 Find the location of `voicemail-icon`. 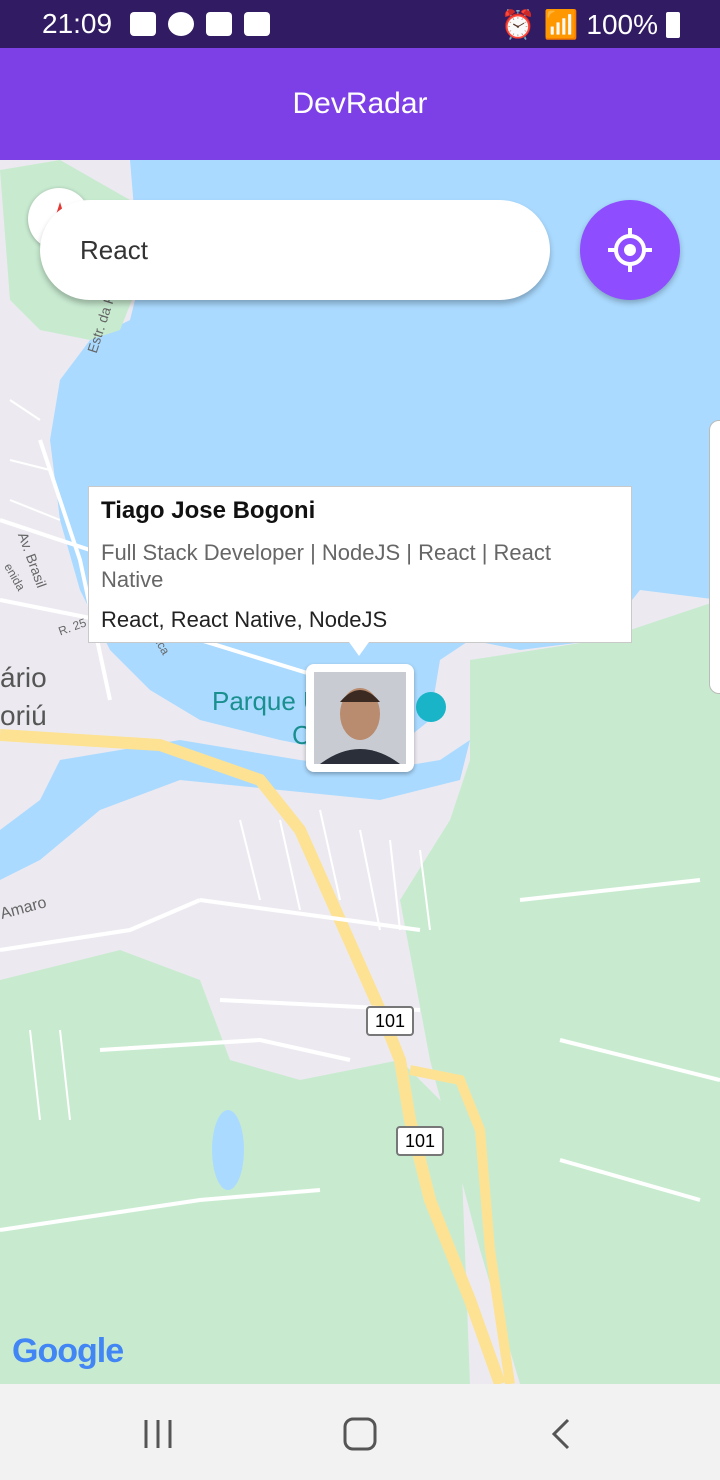

voicemail-icon is located at coordinates (143, 24).